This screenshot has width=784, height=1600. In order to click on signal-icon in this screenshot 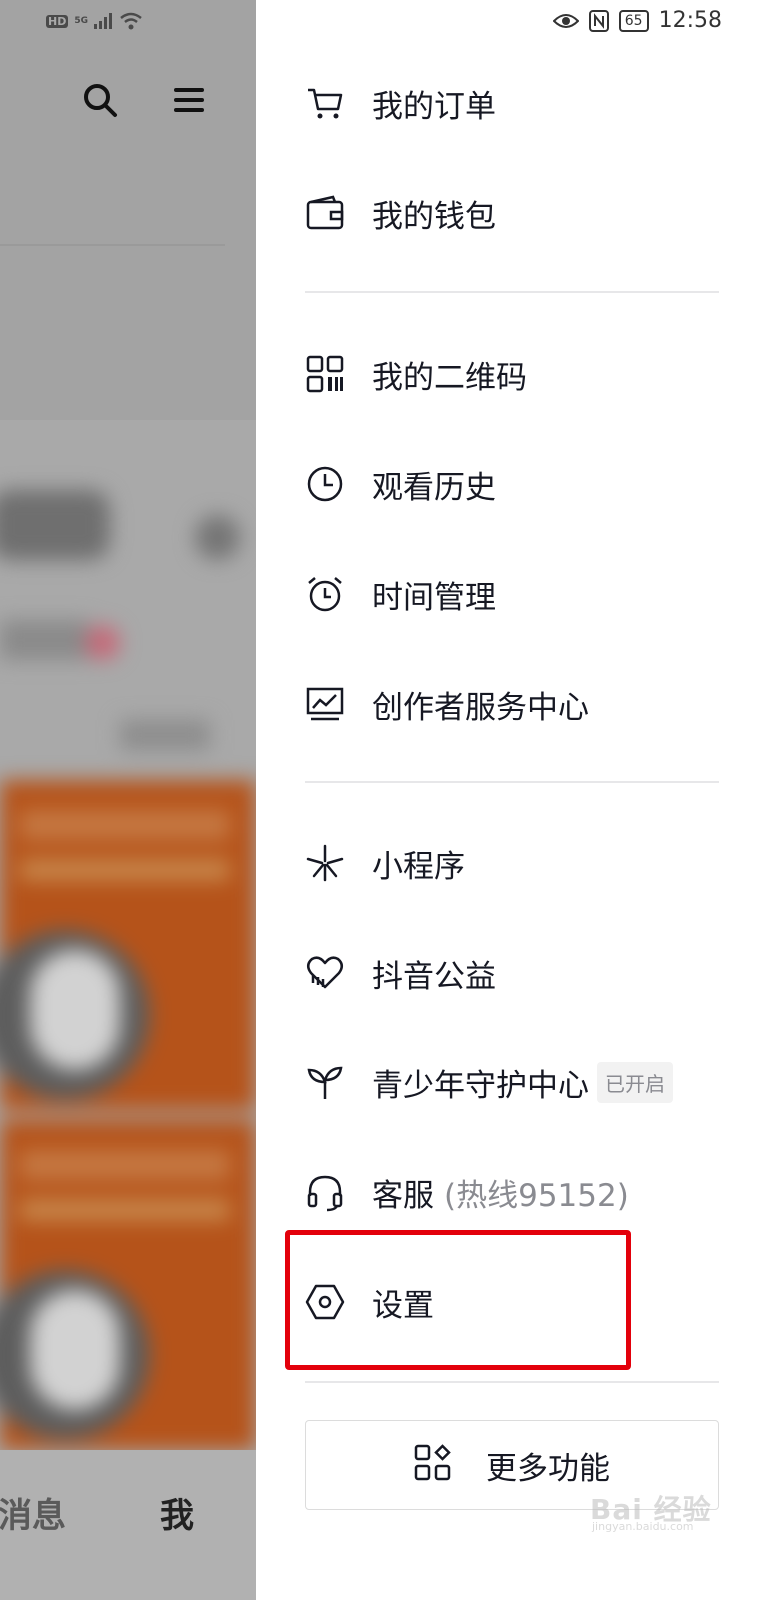, I will do `click(103, 21)`.